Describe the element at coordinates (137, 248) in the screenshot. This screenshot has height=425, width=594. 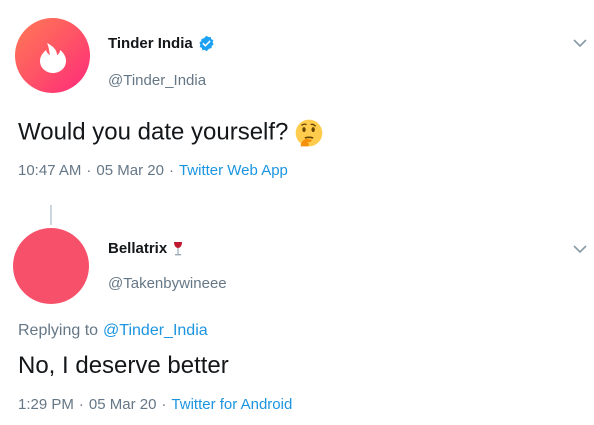
I see `reply-author-name: Bellatrix` at that location.